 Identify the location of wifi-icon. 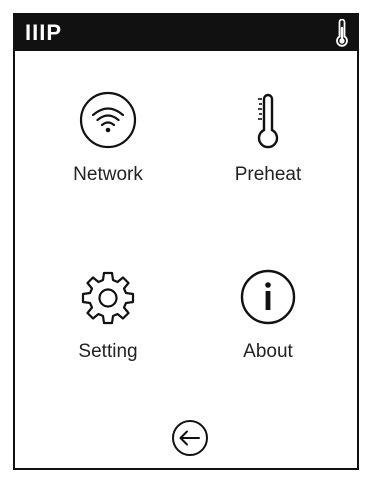
(108, 120).